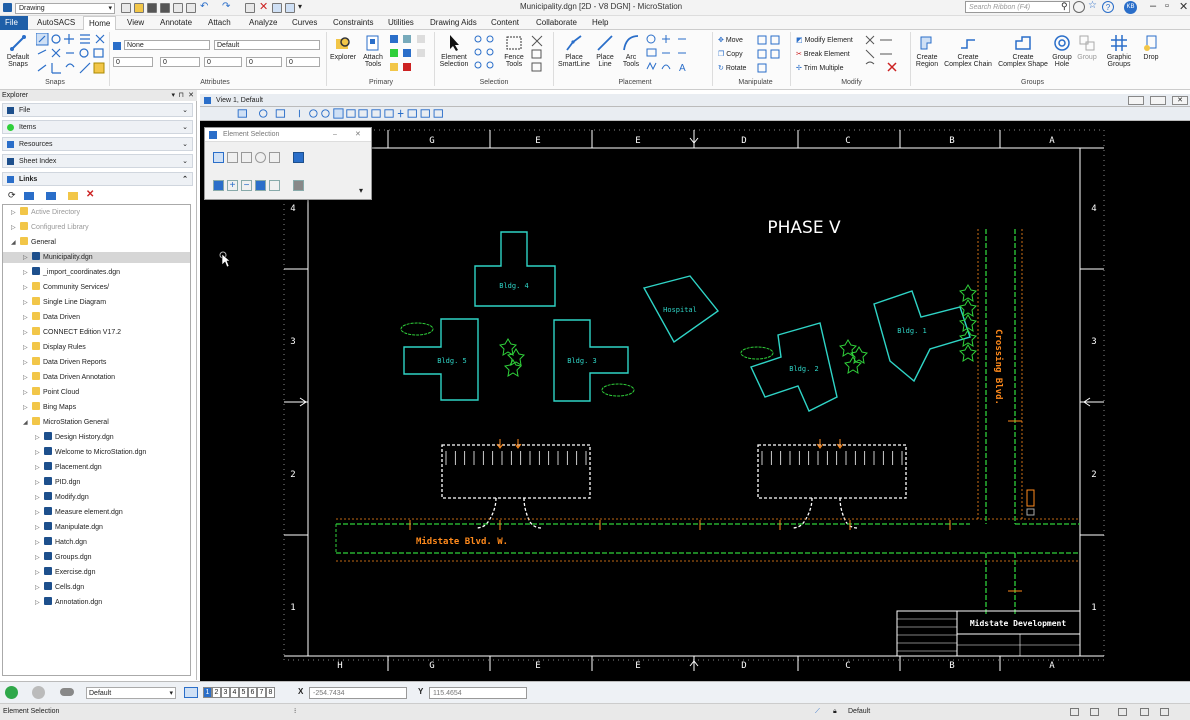 Image resolution: width=1190 pixels, height=720 pixels. Describe the element at coordinates (1092, 5) in the screenshot. I see `favorites-icon: ☆` at that location.